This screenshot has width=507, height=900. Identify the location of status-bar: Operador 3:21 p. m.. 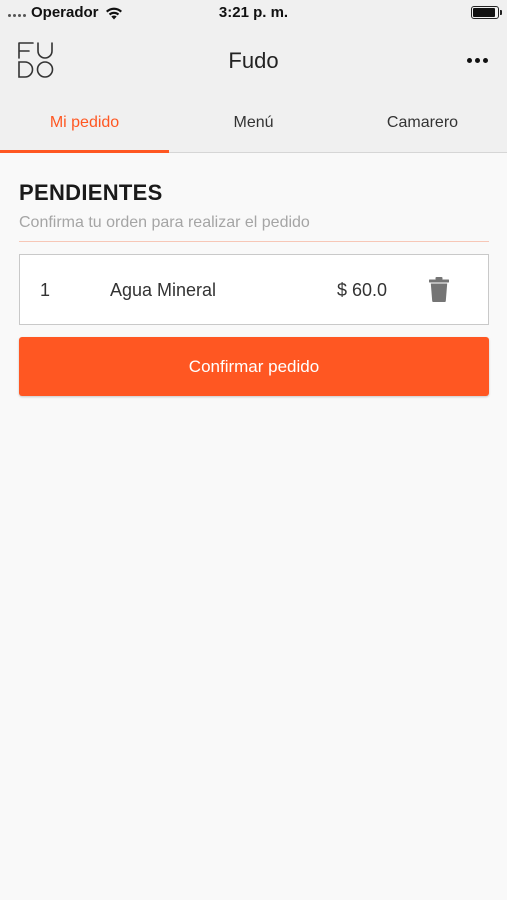
(253, 13).